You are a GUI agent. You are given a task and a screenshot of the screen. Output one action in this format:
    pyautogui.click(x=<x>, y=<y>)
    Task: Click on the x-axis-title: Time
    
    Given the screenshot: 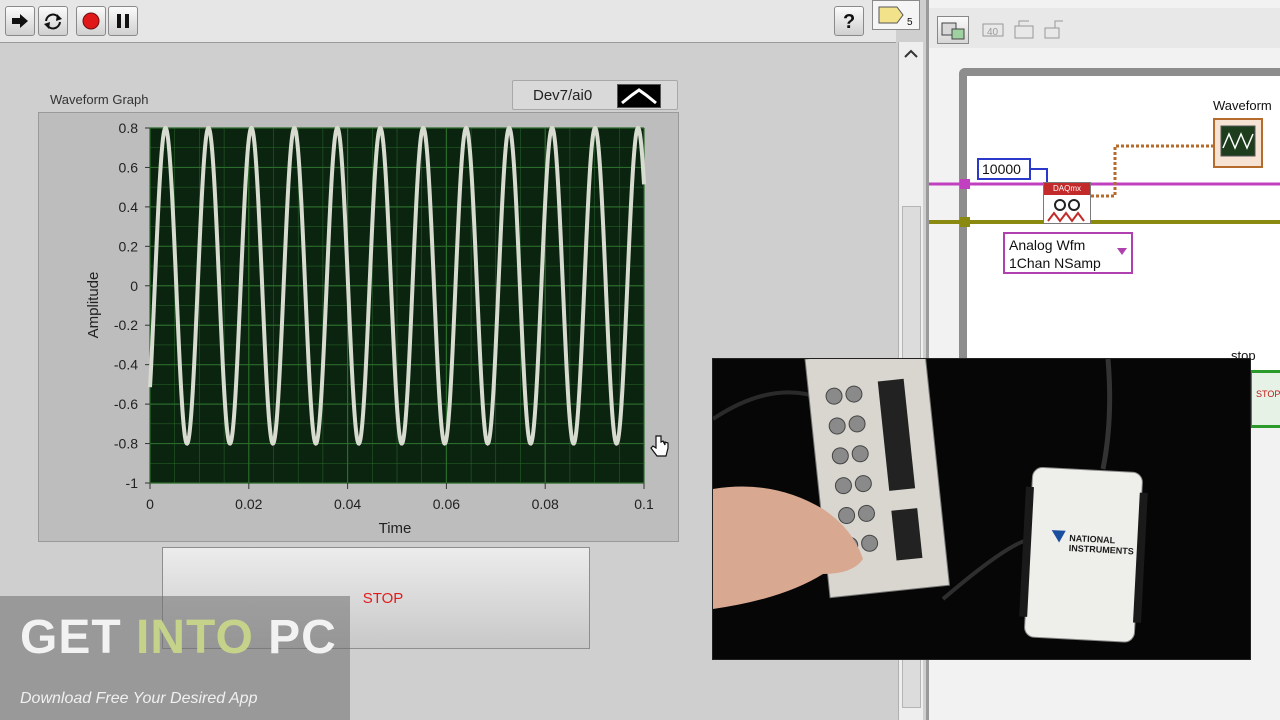 What is the action you would take?
    pyautogui.click(x=395, y=528)
    